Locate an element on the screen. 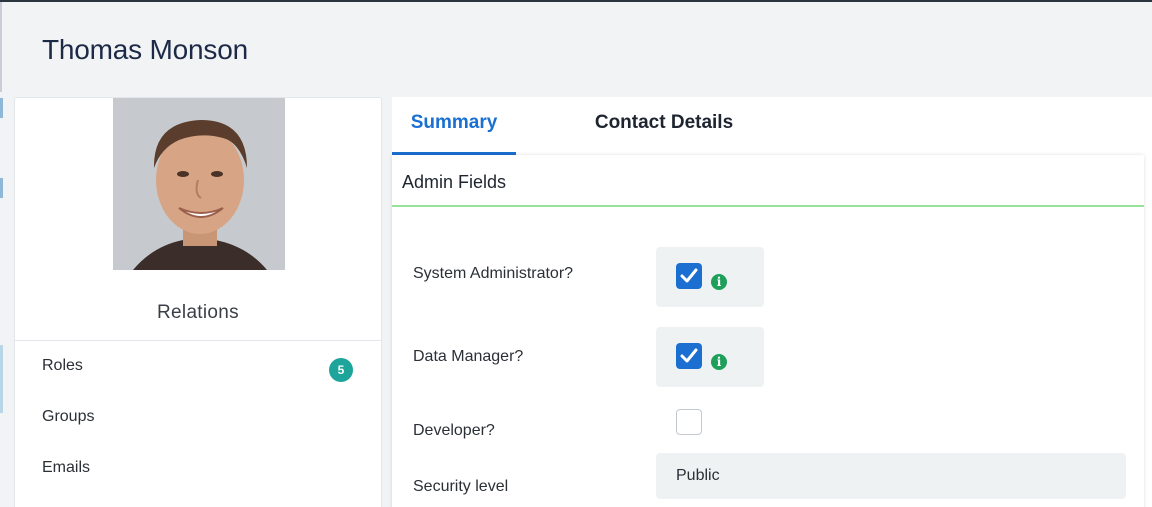  relations-item-emails: Emails is located at coordinates (198, 480).